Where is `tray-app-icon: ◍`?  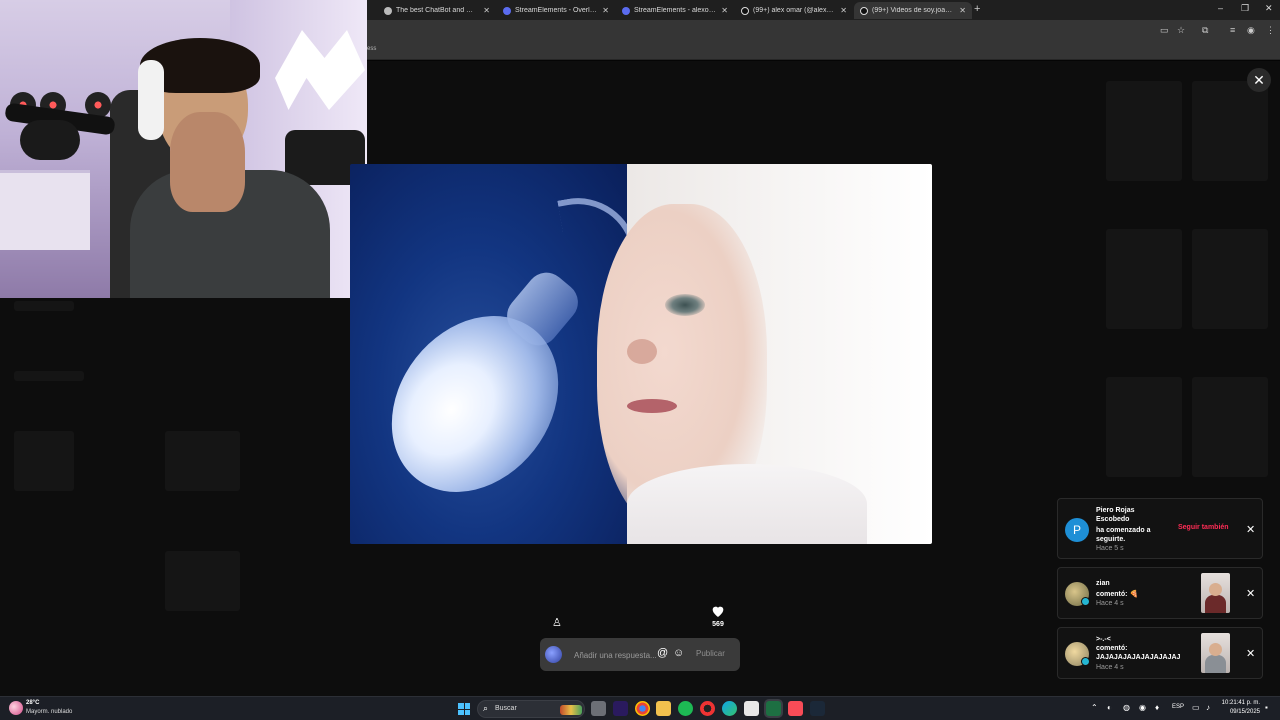
tray-app-icon: ◍ is located at coordinates (1126, 707).